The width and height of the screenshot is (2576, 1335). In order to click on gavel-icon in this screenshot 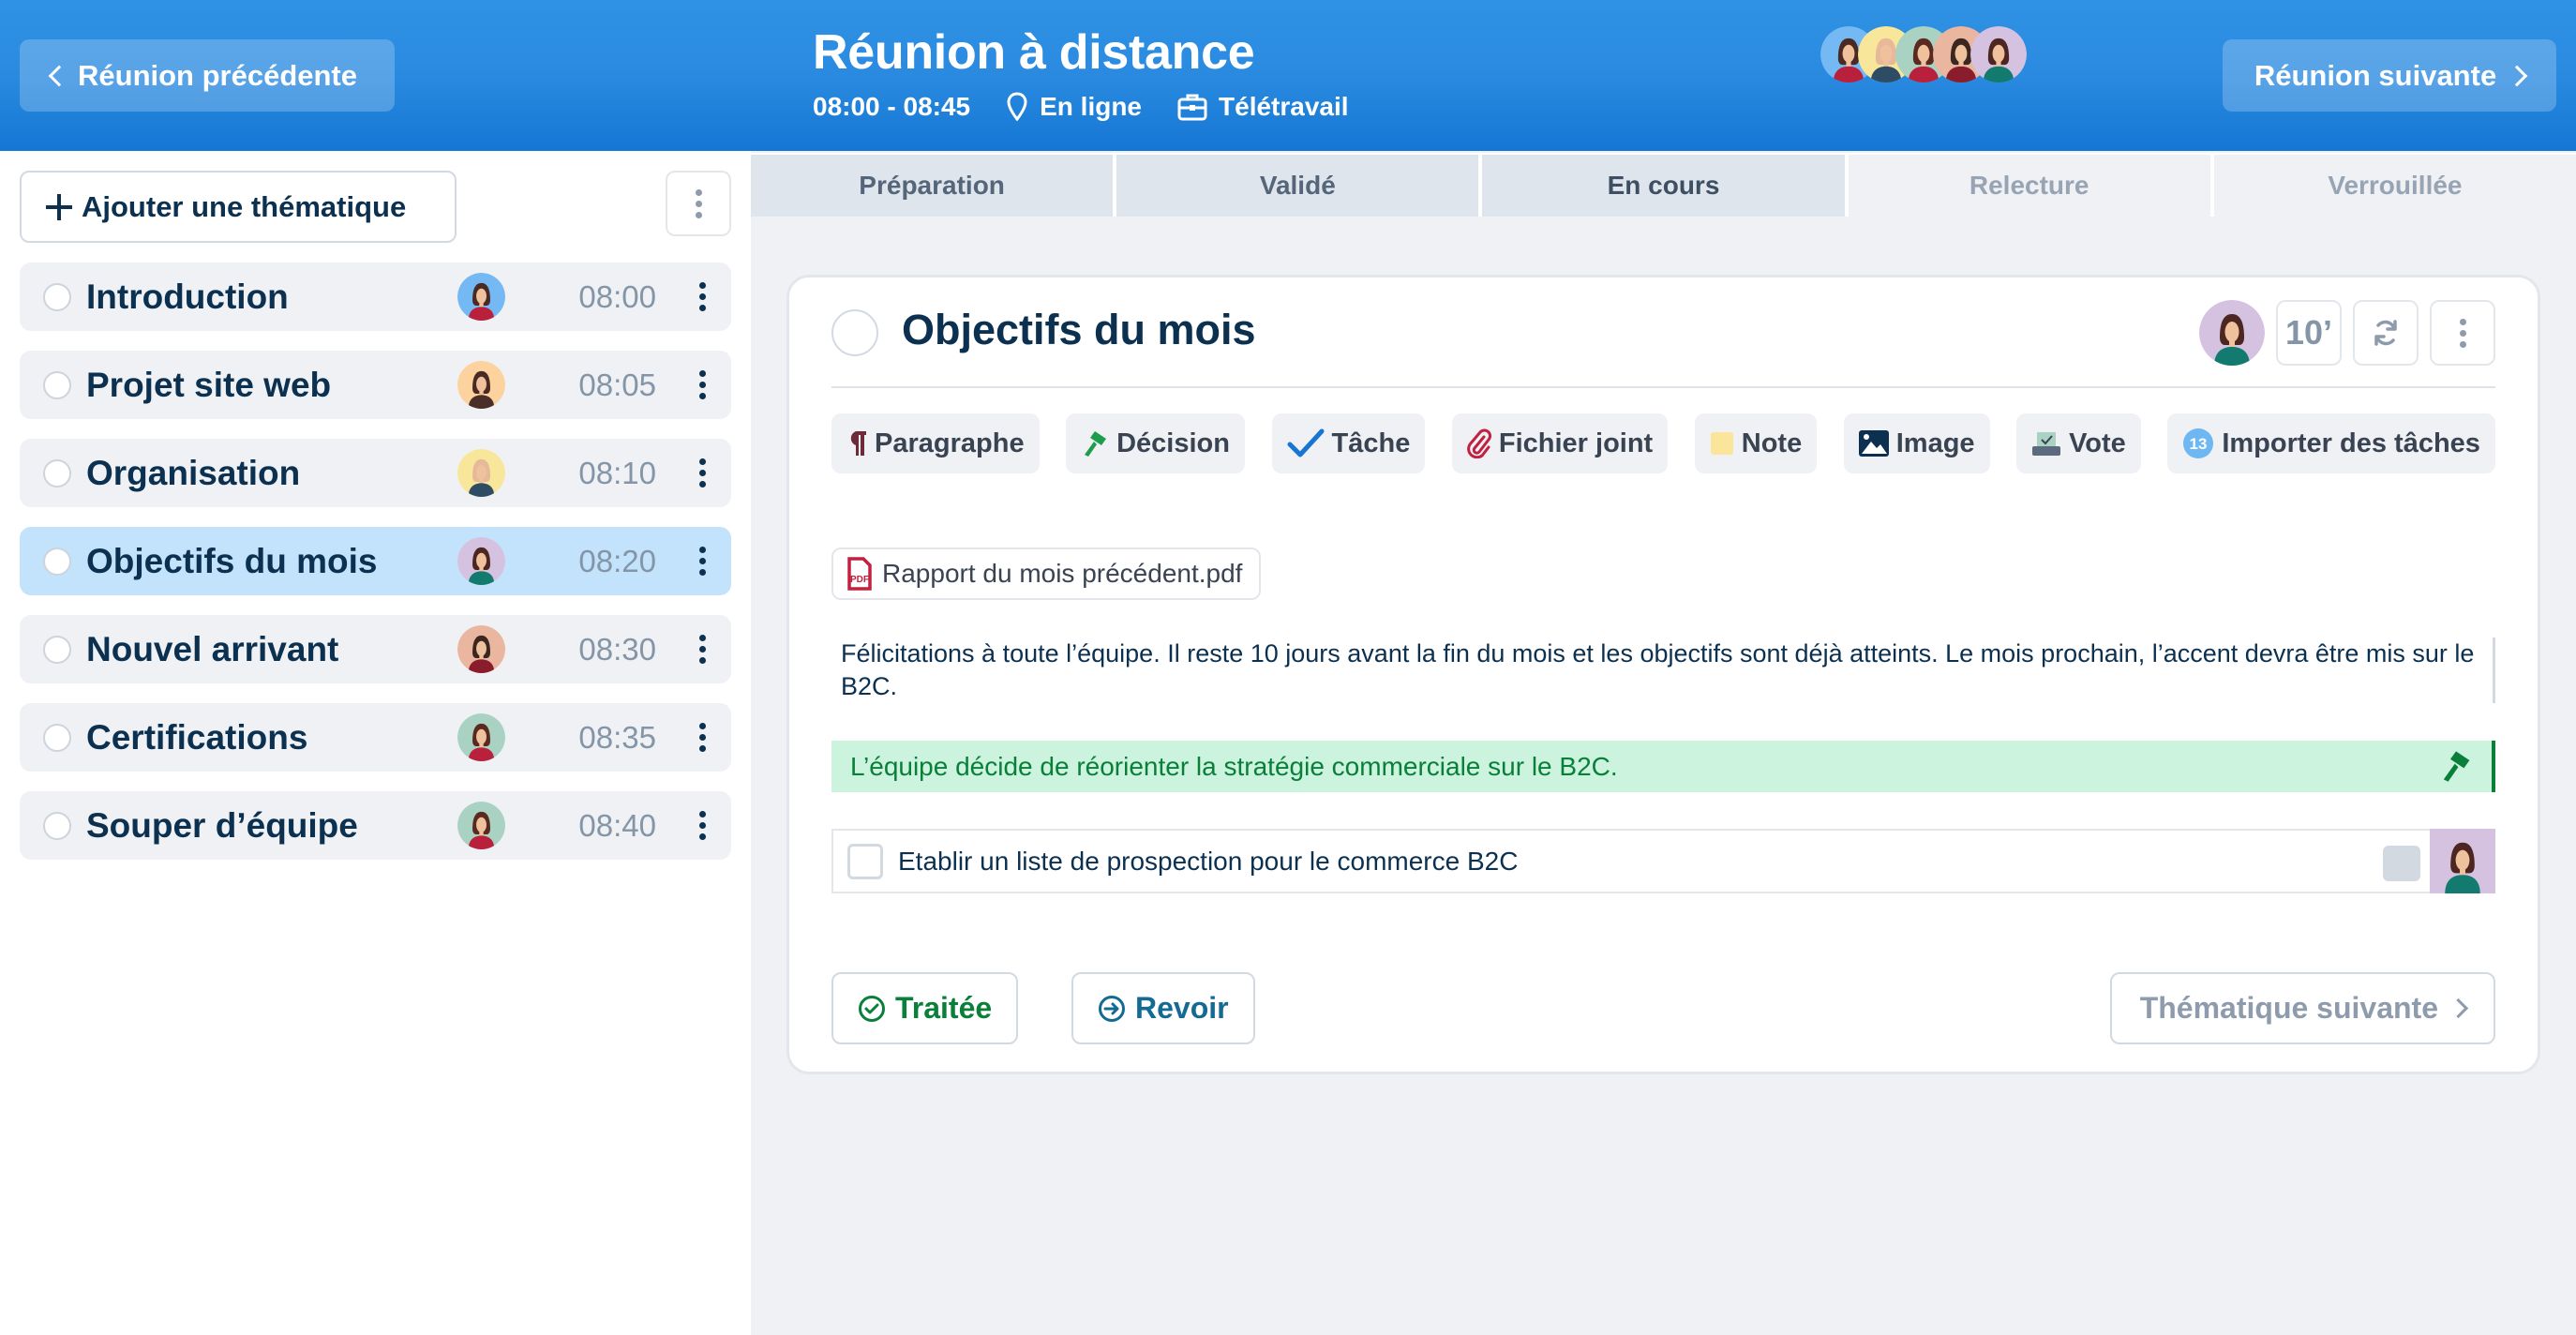, I will do `click(1096, 444)`.